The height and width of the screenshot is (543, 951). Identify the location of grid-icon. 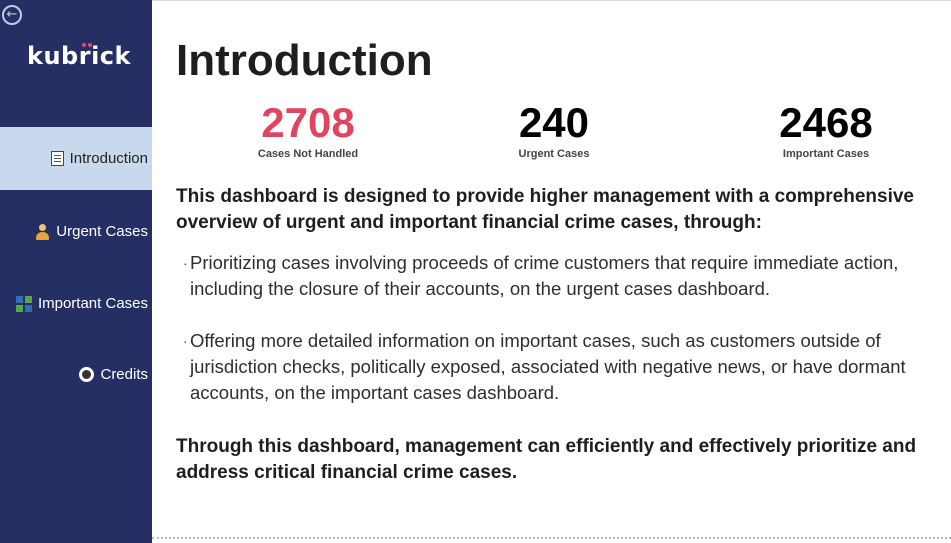
(23, 303).